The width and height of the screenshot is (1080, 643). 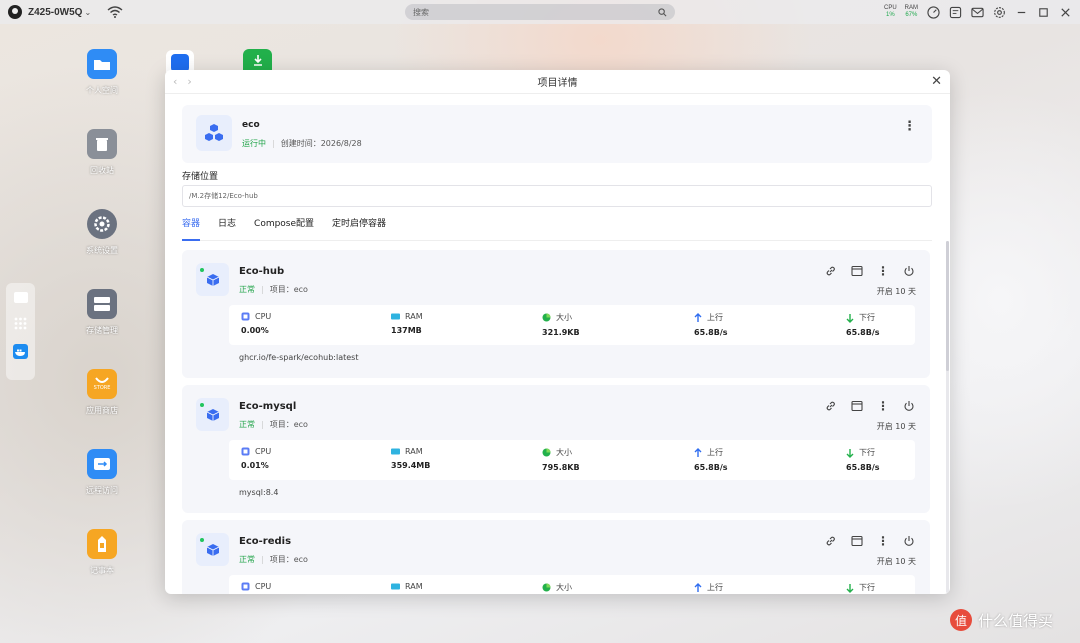 I want to click on desktop-icon-label: 回收站, so click(x=102, y=170).